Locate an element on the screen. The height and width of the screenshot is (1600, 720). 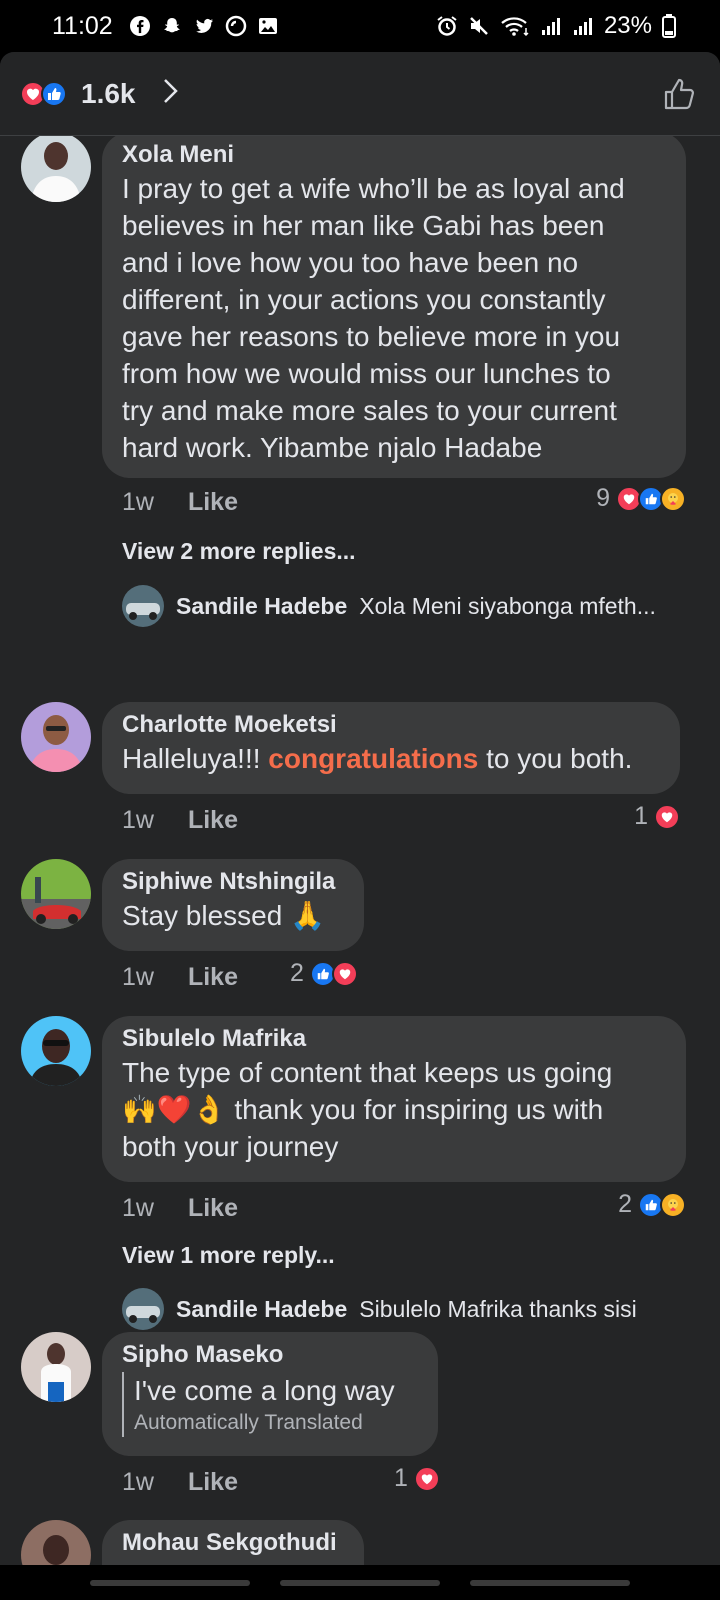
status-left: 11:02 is located at coordinates (165, 26).